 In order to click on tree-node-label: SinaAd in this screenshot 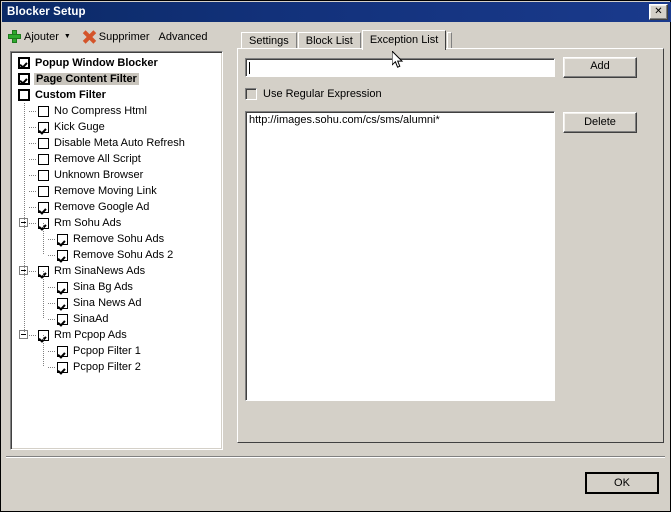, I will do `click(91, 319)`.